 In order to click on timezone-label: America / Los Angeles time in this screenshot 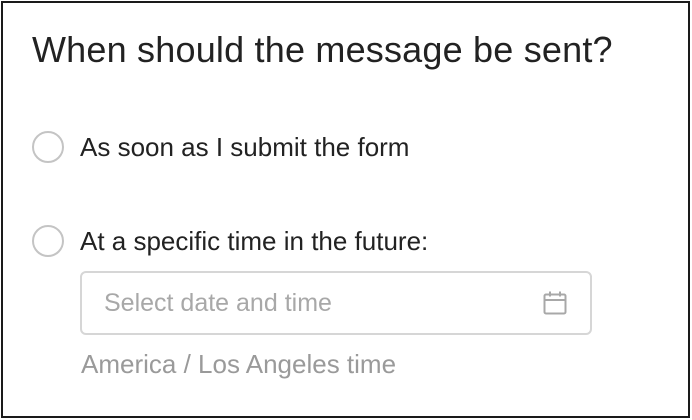, I will do `click(239, 364)`.